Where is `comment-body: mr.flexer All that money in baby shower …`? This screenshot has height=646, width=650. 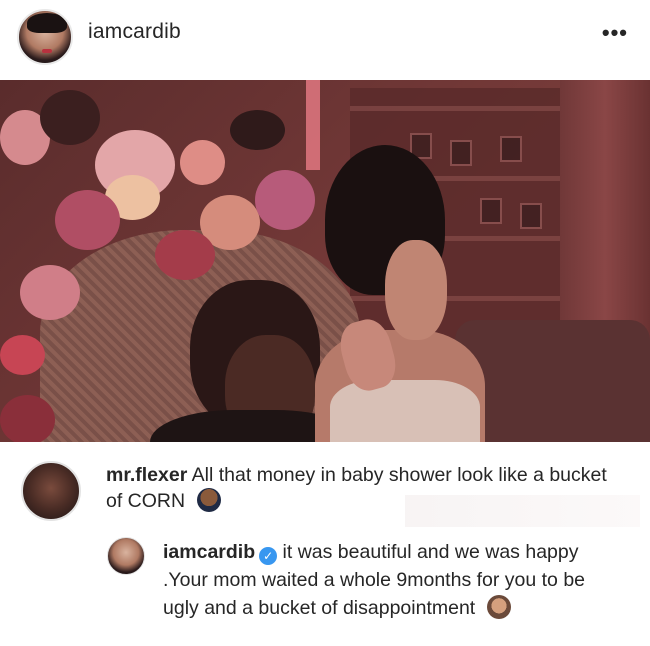
comment-body: mr.flexer All that money in baby shower … is located at coordinates (361, 488).